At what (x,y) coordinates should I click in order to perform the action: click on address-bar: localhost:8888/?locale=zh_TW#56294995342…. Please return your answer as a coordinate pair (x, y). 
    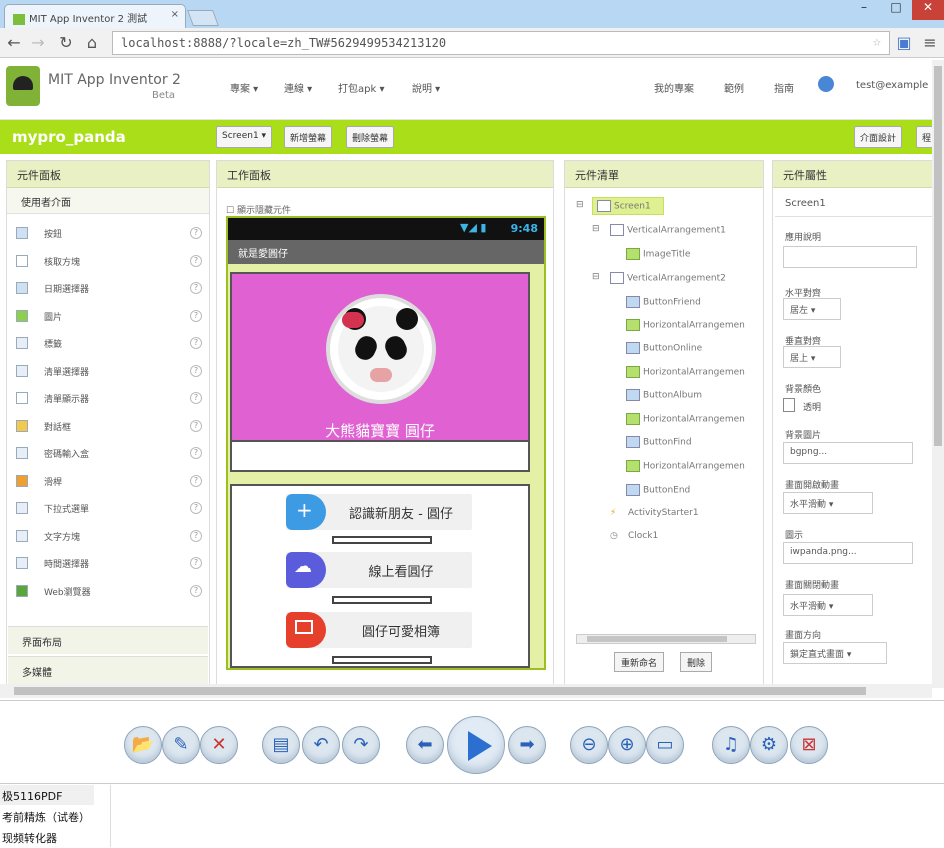
    Looking at the image, I should click on (501, 43).